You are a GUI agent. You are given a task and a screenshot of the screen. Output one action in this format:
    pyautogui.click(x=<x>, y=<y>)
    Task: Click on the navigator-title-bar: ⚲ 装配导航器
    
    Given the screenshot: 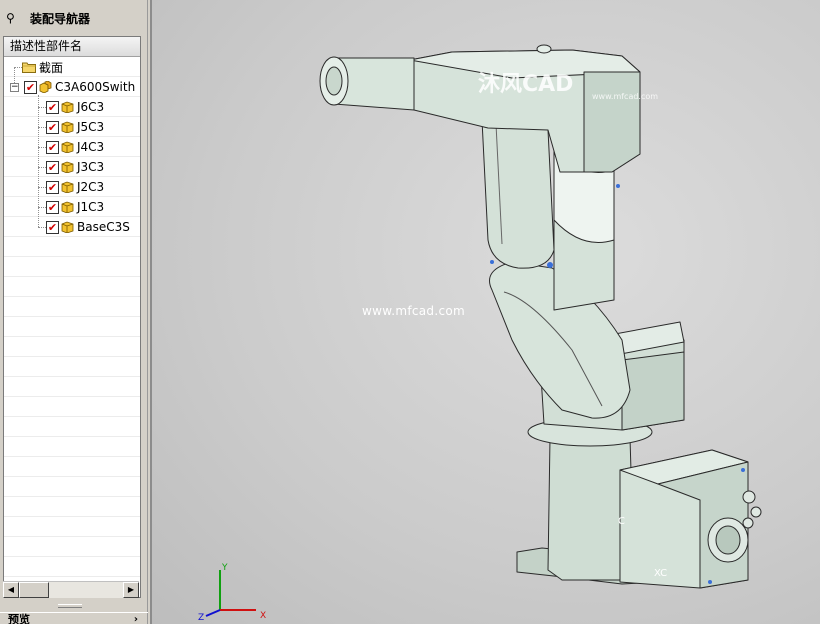 What is the action you would take?
    pyautogui.click(x=74, y=18)
    